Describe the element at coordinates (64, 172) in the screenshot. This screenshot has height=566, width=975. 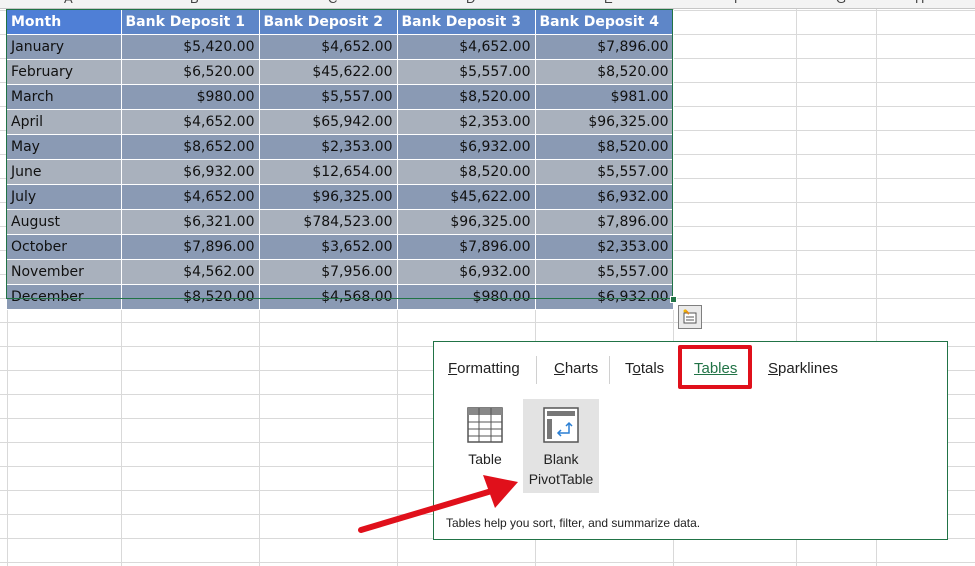
I see `month-cell: June` at that location.